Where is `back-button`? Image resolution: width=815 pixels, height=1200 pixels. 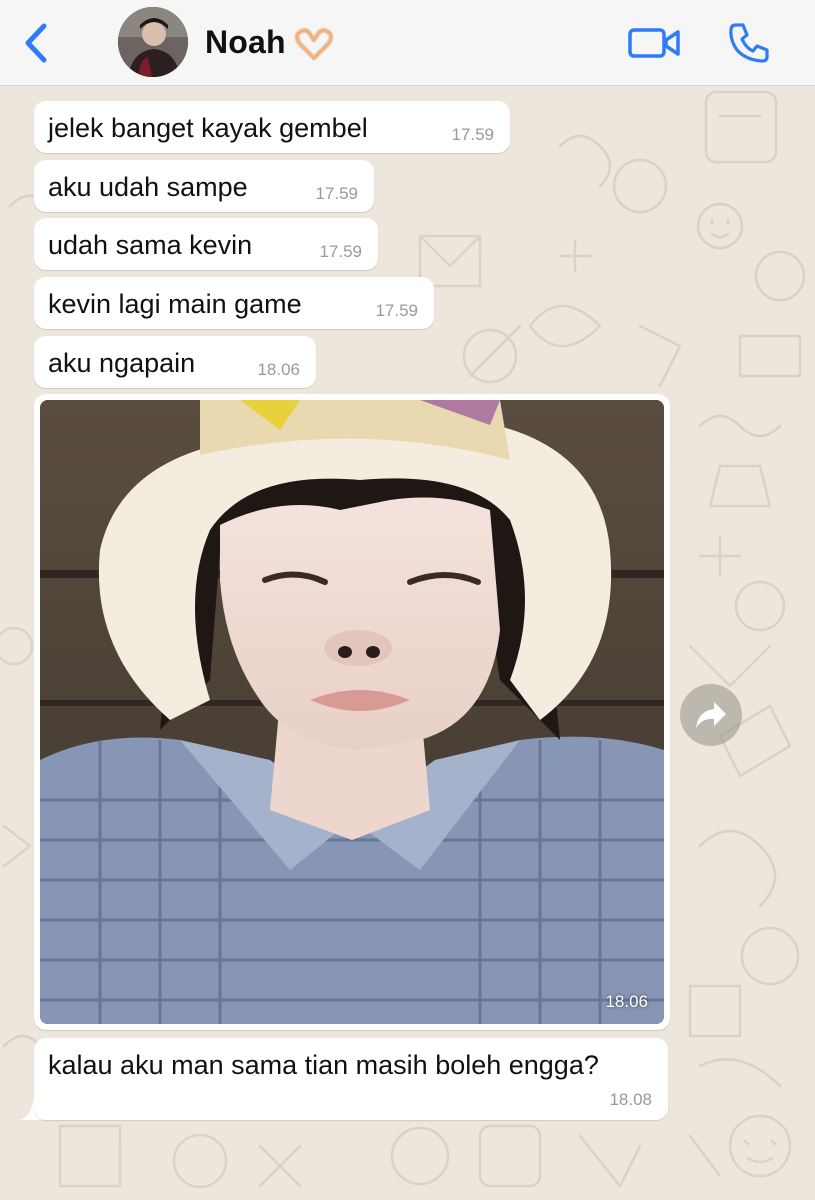
back-button is located at coordinates (38, 43).